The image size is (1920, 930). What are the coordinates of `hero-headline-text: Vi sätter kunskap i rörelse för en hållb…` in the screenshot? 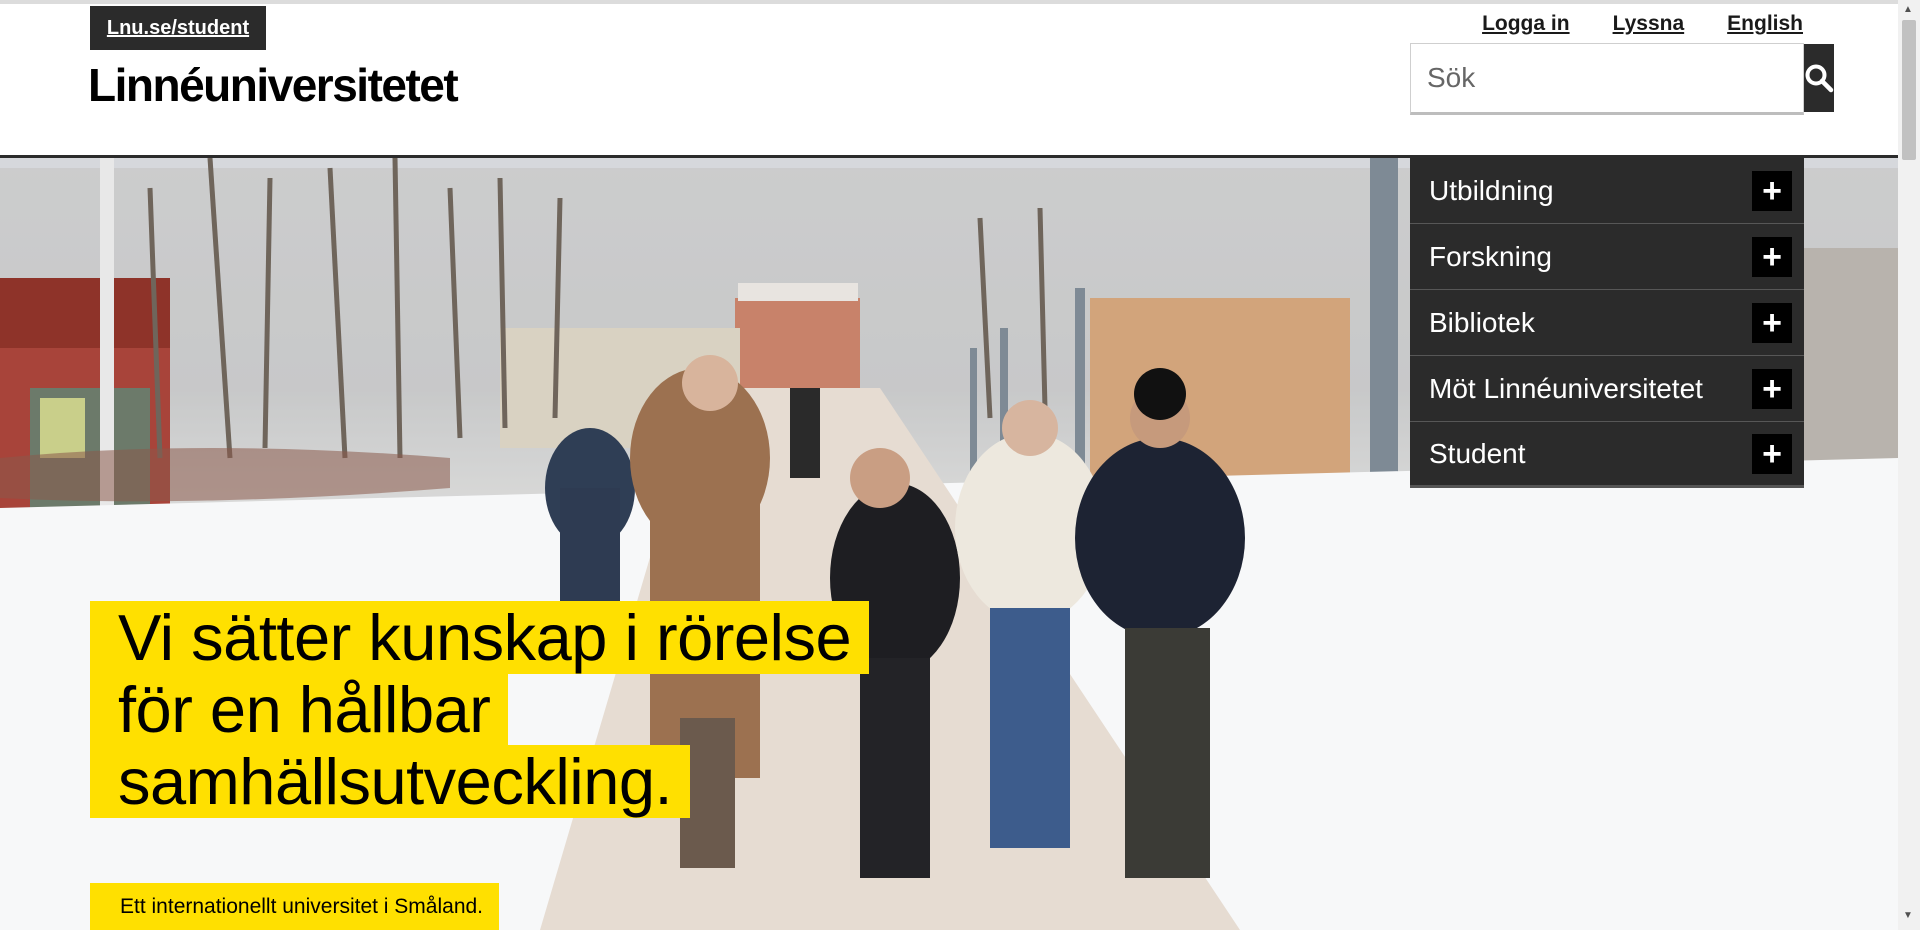 It's located at (480, 709).